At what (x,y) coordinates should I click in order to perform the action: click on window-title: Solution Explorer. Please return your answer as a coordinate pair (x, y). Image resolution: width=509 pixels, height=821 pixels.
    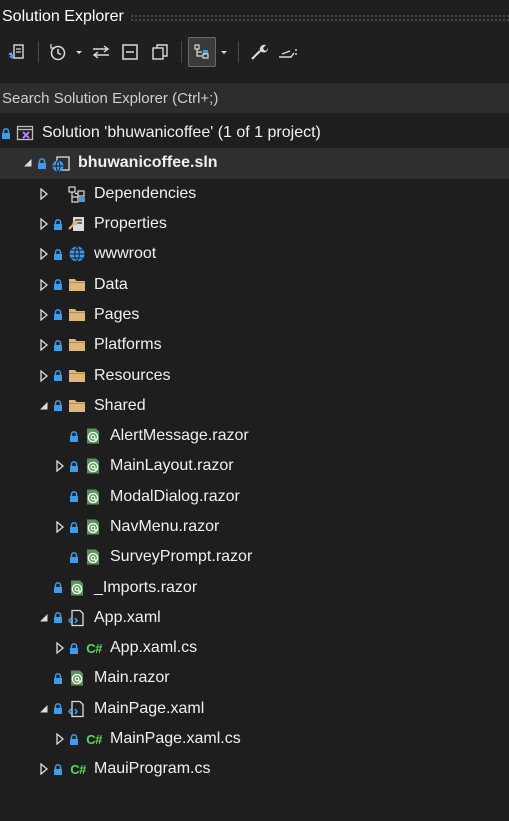
    Looking at the image, I should click on (63, 16).